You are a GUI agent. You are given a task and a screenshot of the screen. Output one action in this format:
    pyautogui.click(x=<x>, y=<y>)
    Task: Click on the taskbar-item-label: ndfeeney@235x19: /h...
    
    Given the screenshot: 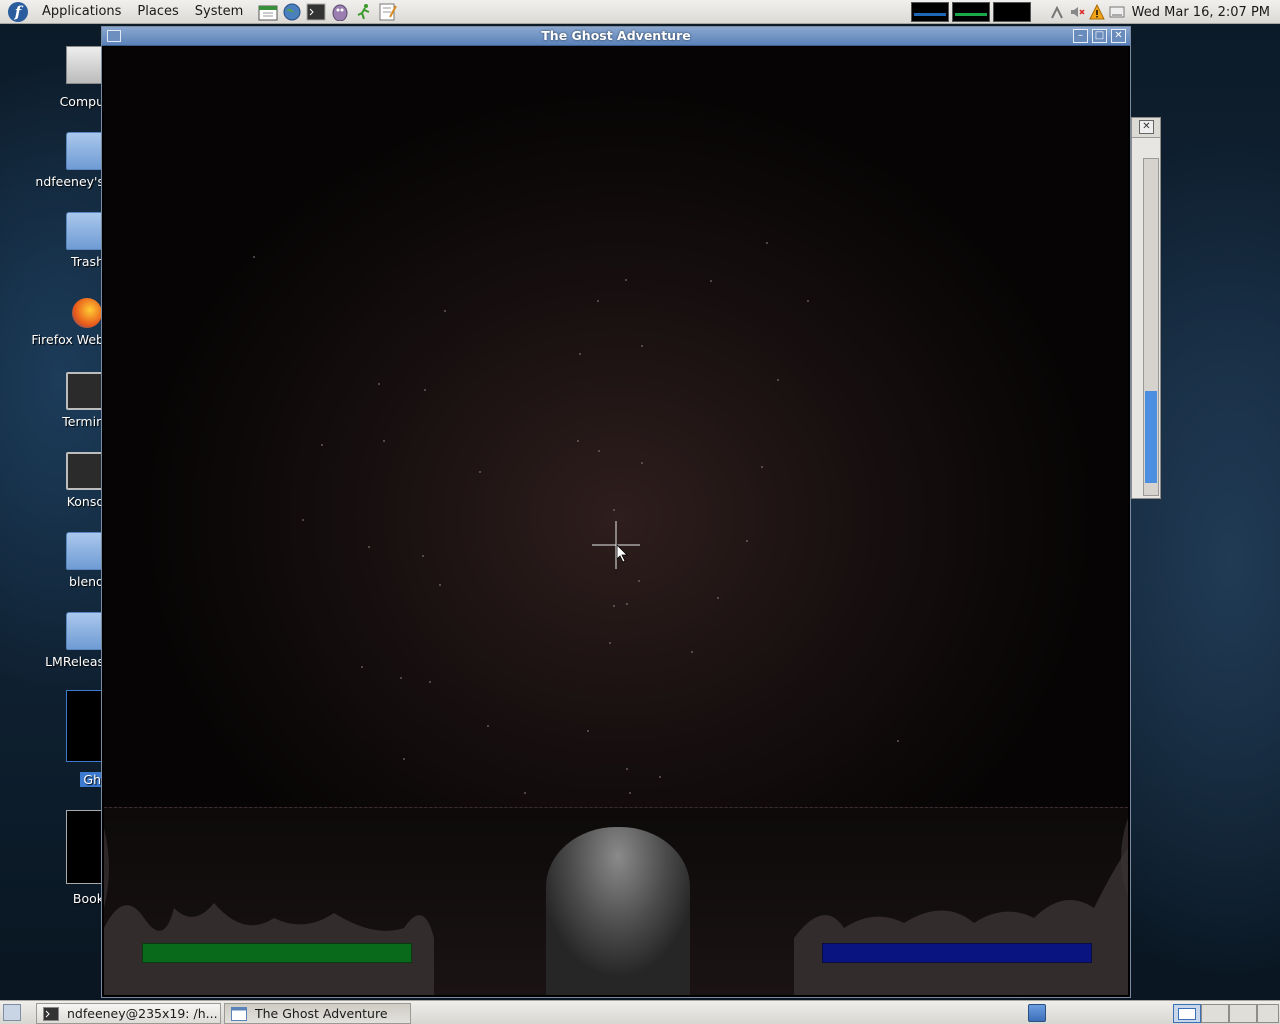 What is the action you would take?
    pyautogui.click(x=142, y=1013)
    